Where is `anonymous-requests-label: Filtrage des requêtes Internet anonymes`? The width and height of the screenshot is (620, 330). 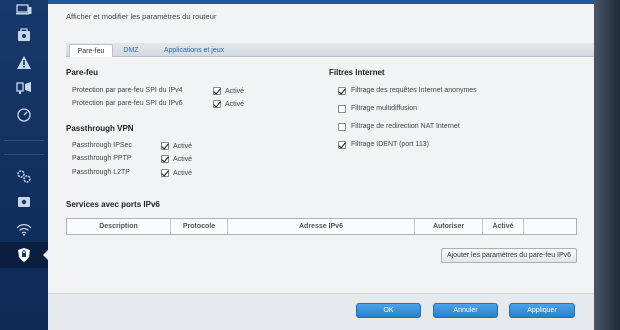 anonymous-requests-label: Filtrage des requêtes Internet anonymes is located at coordinates (414, 90).